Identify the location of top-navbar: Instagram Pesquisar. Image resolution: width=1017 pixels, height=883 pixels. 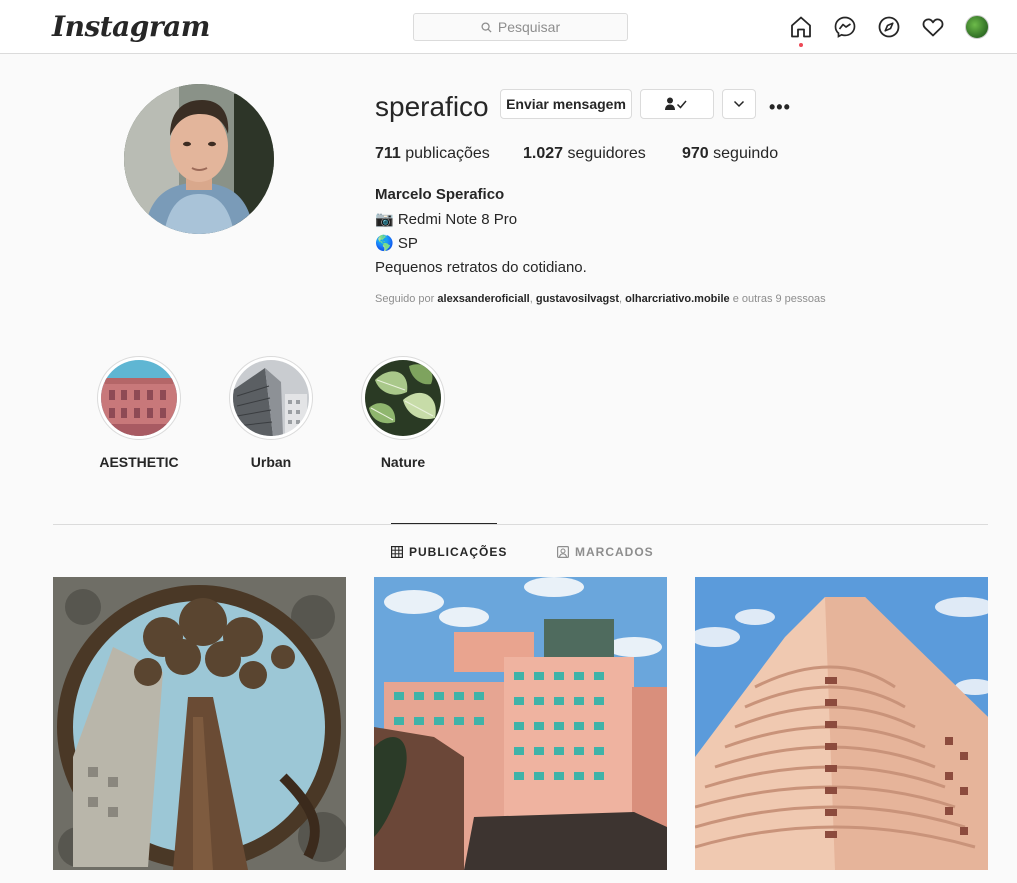
(508, 27).